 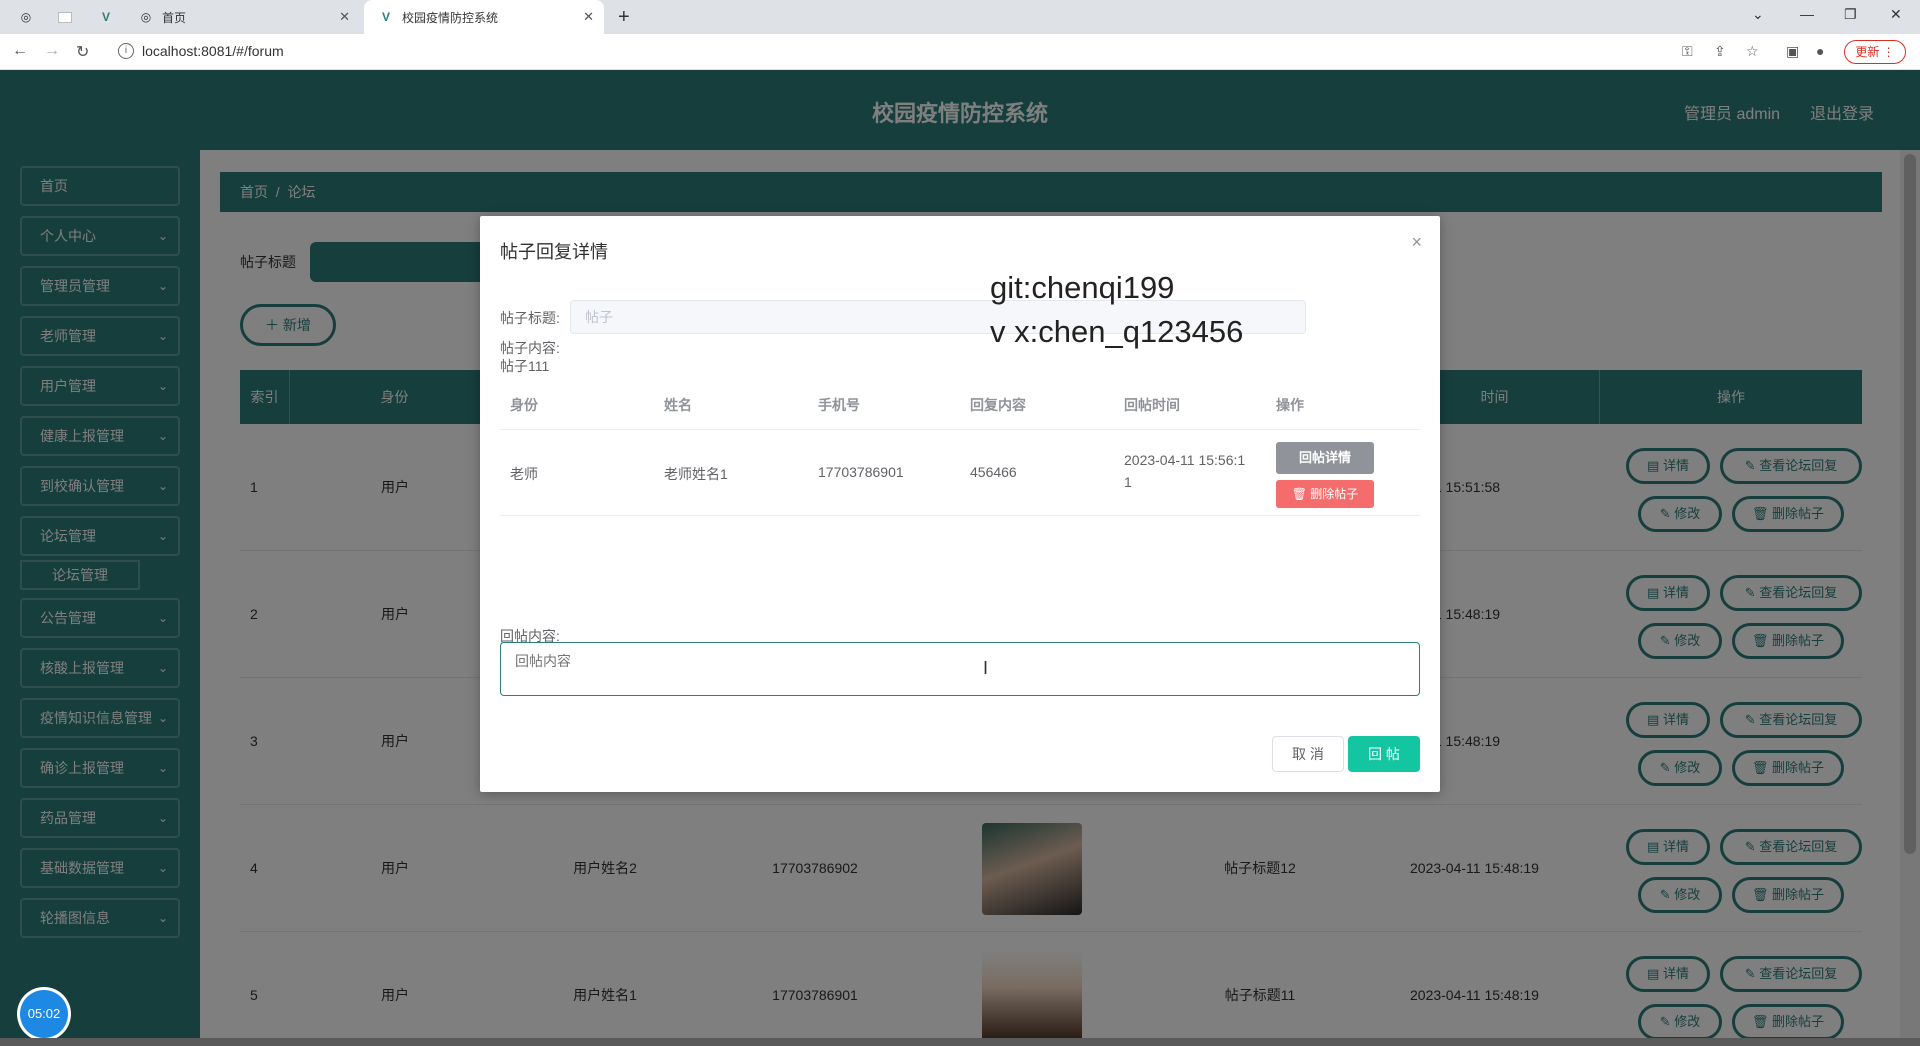 What do you see at coordinates (450, 17) in the screenshot?
I see `tab-title: 校园疫情防控系统` at bounding box center [450, 17].